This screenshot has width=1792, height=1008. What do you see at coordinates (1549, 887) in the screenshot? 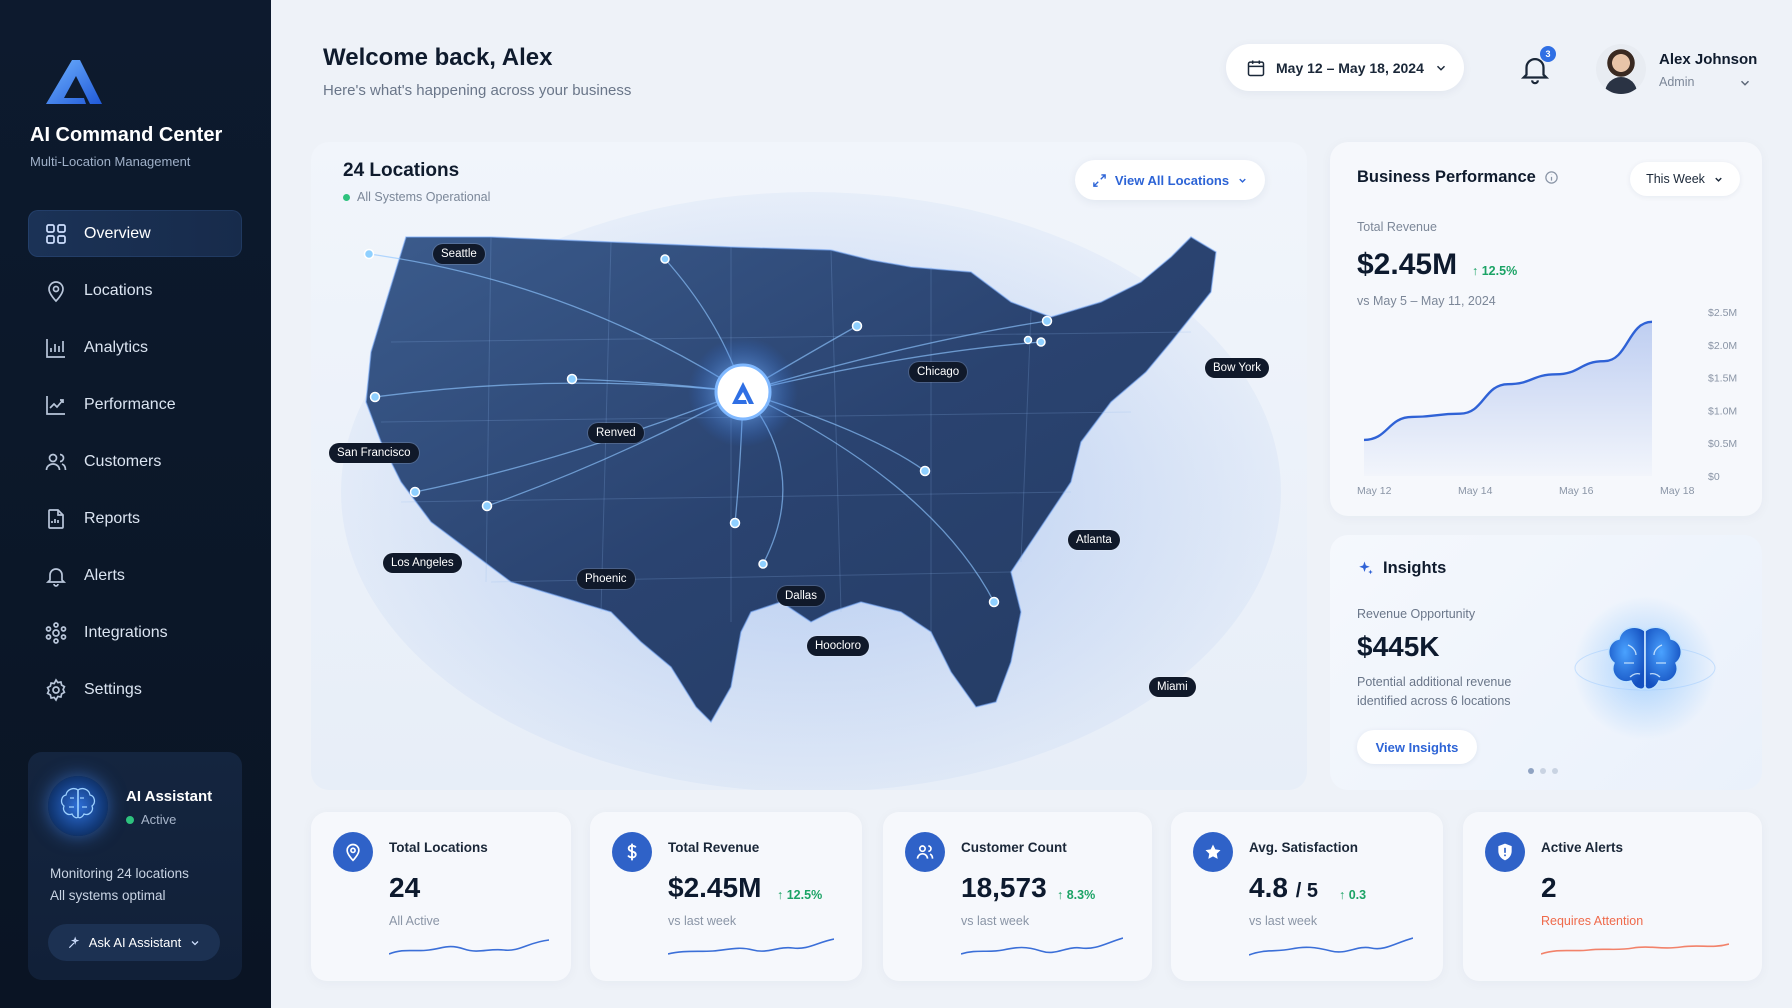
I see `stat-value: 2` at bounding box center [1549, 887].